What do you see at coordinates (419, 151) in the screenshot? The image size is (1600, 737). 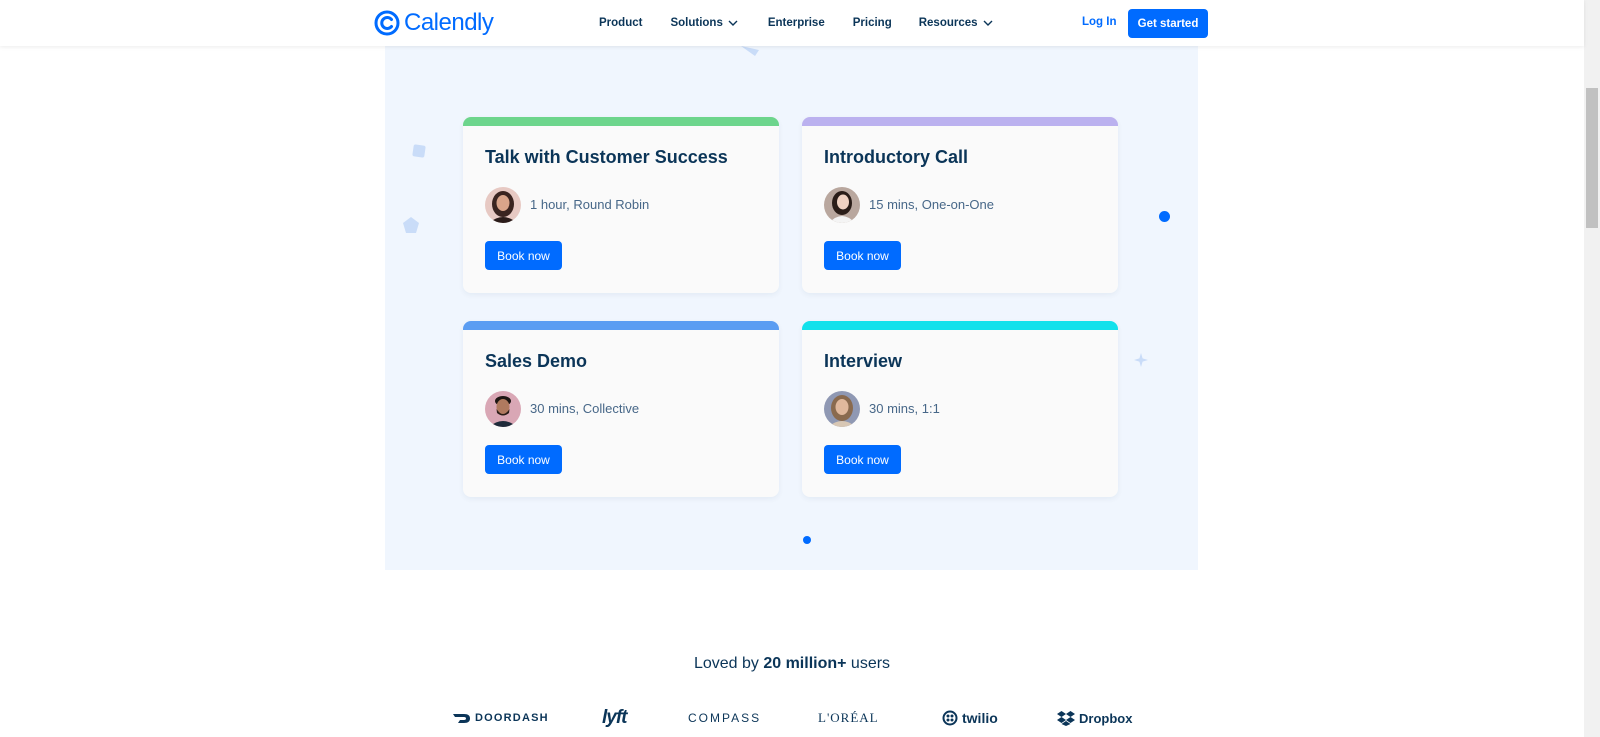 I see `decorative-square-icon` at bounding box center [419, 151].